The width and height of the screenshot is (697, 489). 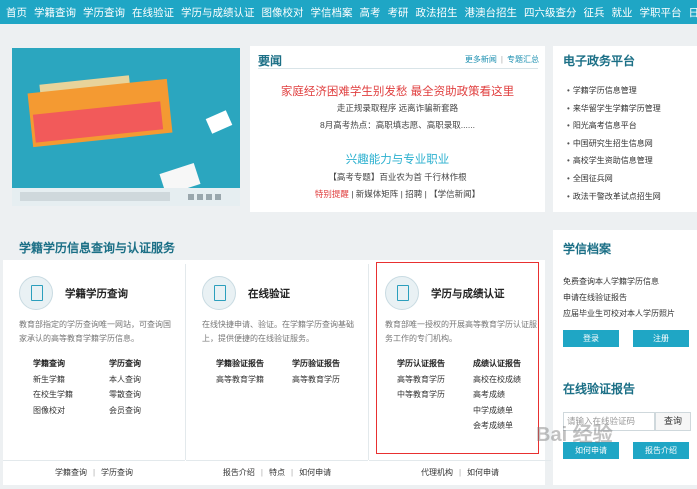 What do you see at coordinates (523, 59) in the screenshot?
I see `topics-link: 专题汇总` at bounding box center [523, 59].